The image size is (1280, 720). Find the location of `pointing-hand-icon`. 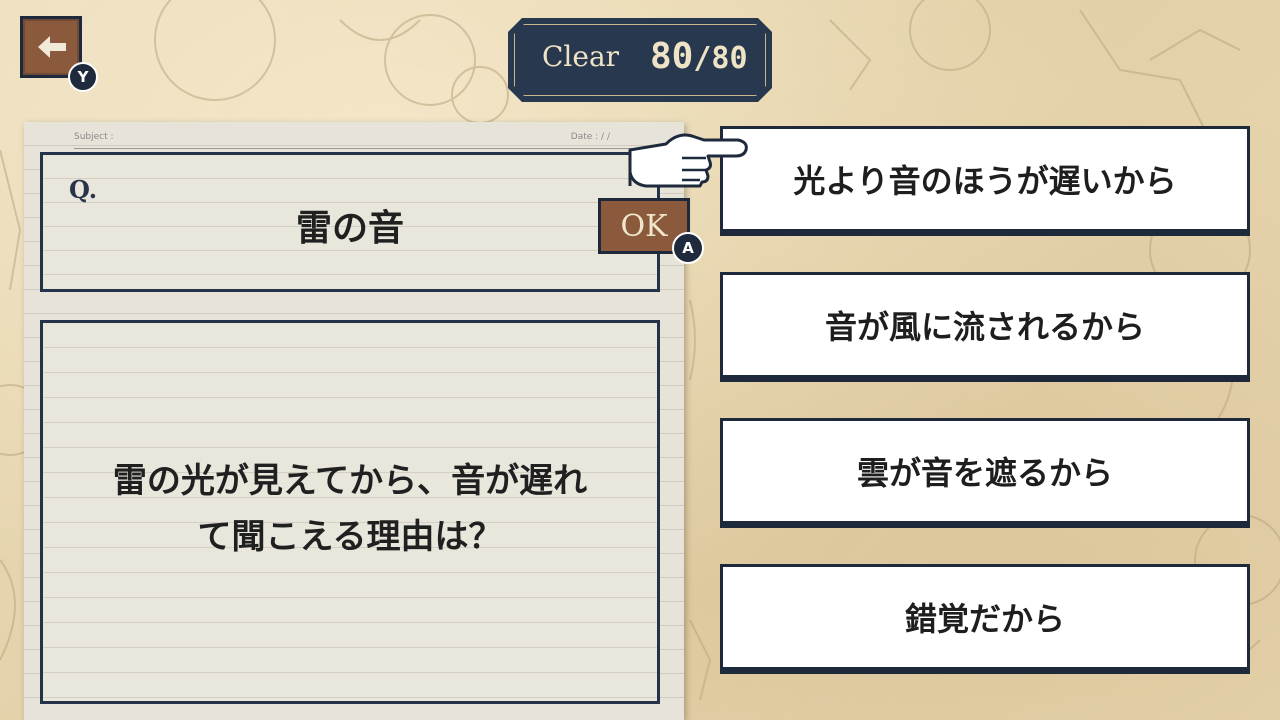

pointing-hand-icon is located at coordinates (688, 160).